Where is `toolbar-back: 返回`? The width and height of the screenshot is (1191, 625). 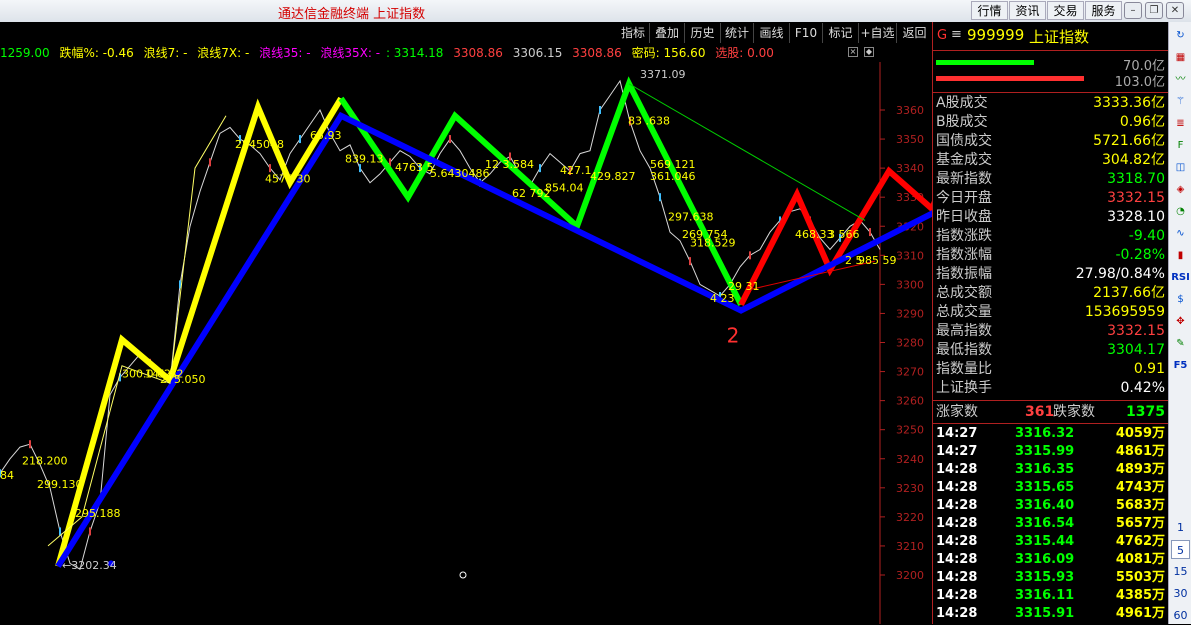
toolbar-back: 返回 is located at coordinates (914, 33).